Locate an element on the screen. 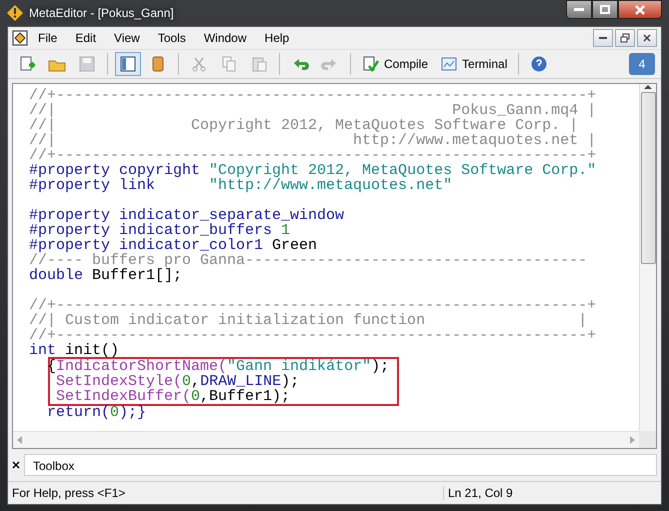 Image resolution: width=669 pixels, height=511 pixels. code-line: //---- buffers pro Ganna-------------------------------------- is located at coordinates (308, 260).